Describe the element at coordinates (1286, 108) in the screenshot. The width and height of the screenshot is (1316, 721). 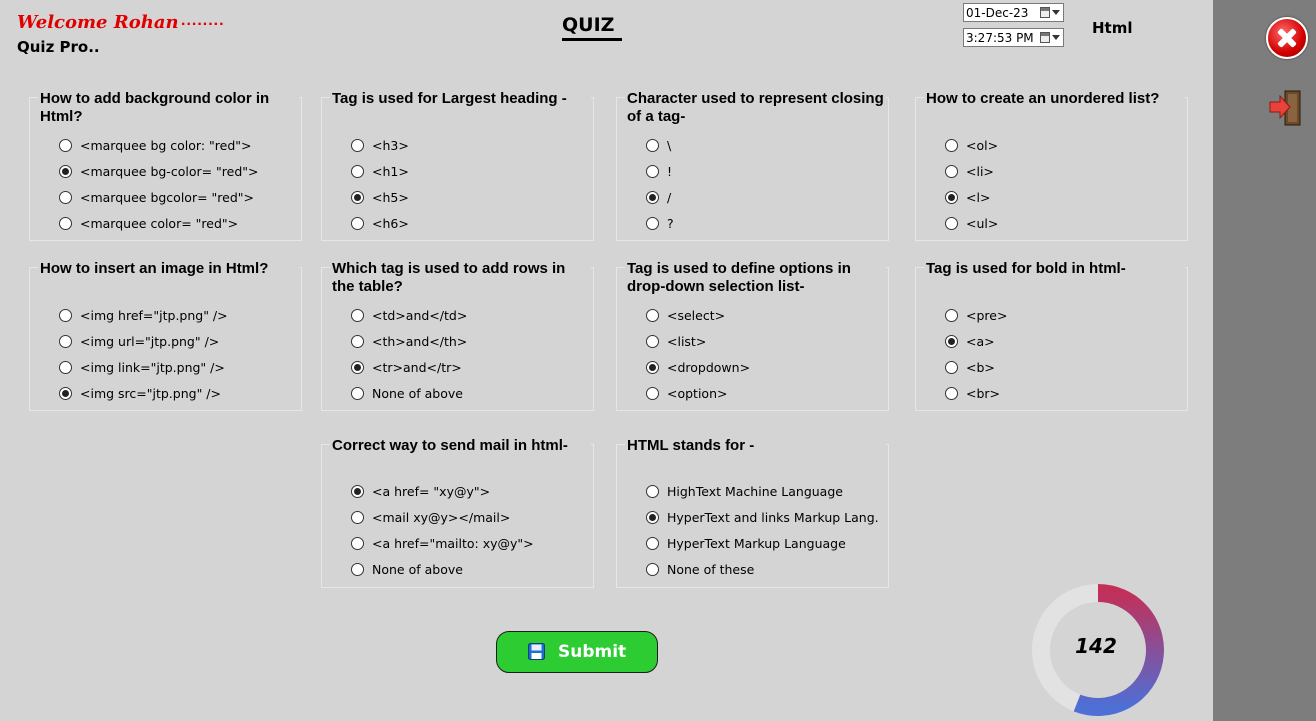
I see `exit-door-icon` at that location.